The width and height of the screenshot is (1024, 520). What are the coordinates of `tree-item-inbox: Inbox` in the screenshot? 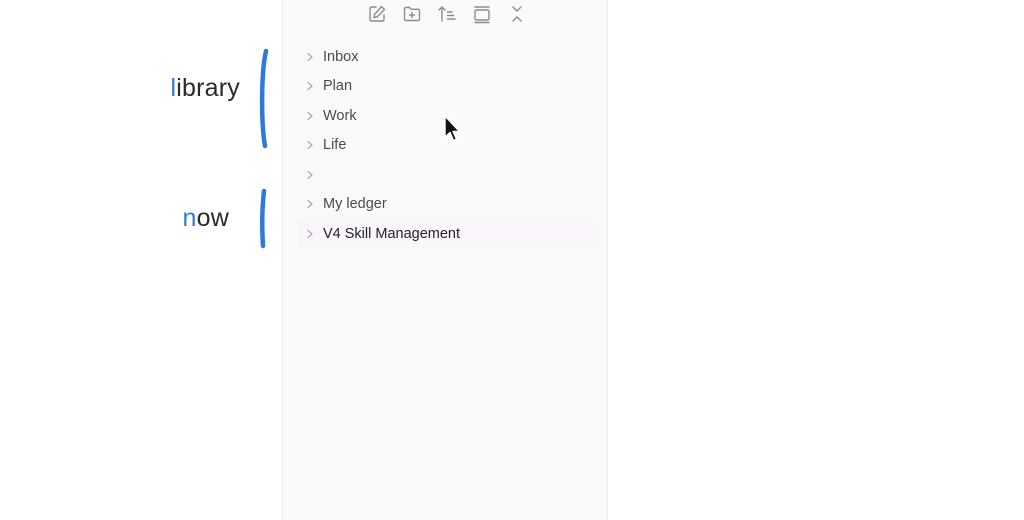 It's located at (447, 57).